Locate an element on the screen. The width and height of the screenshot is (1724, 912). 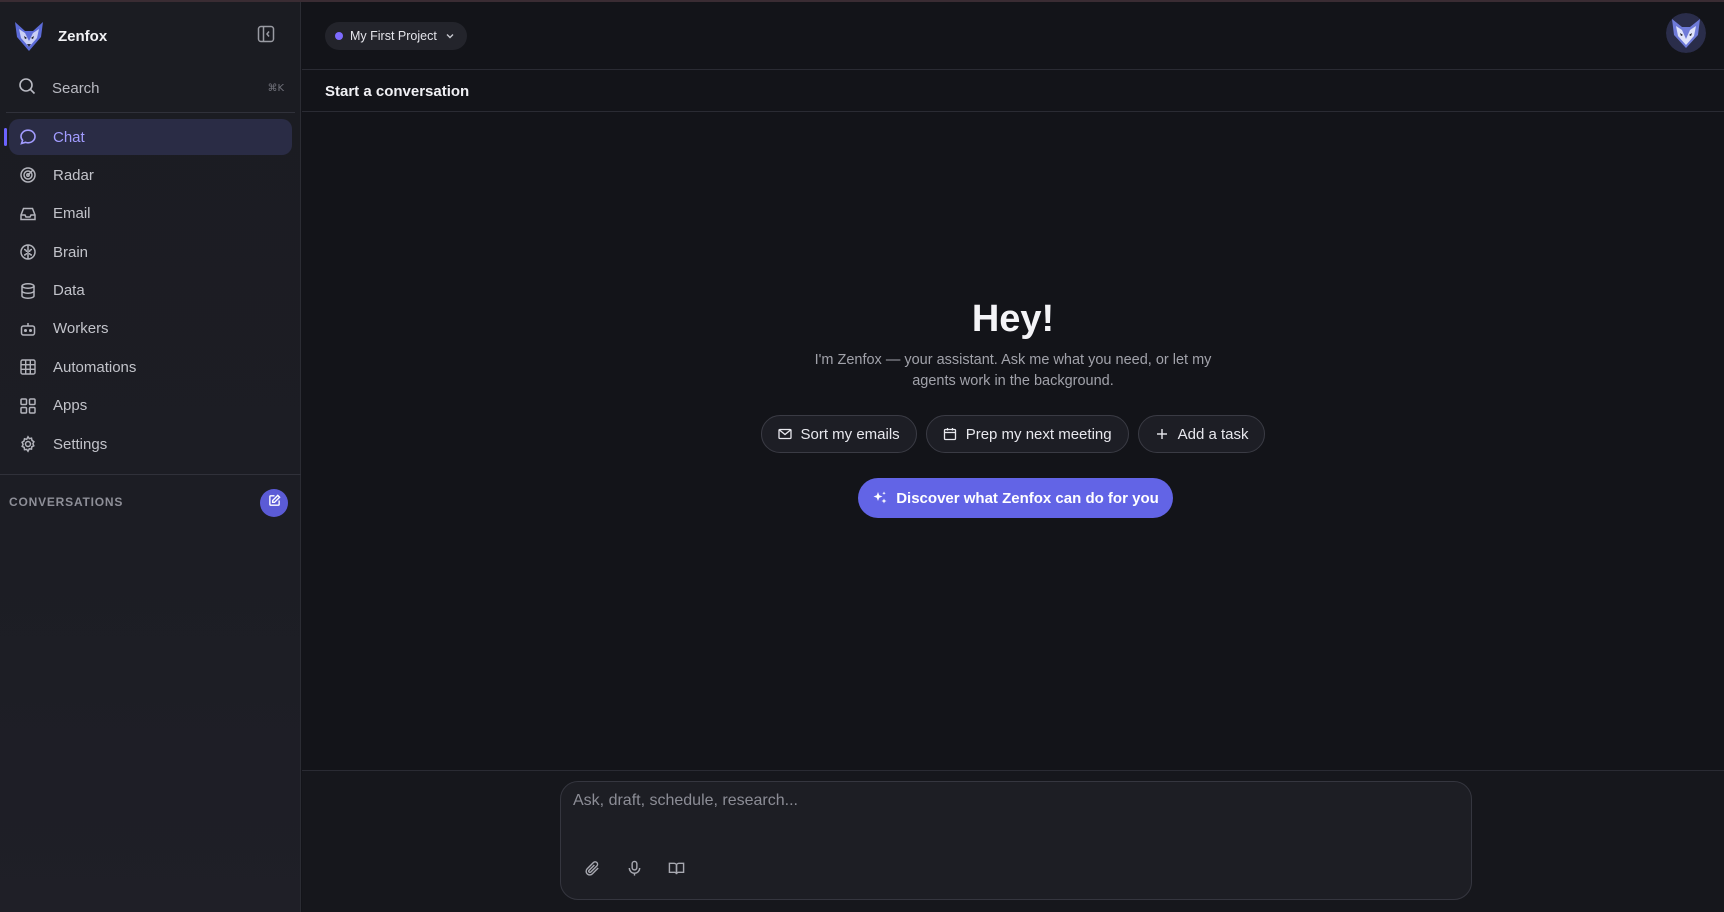
top-bar: My First Project is located at coordinates (1013, 36).